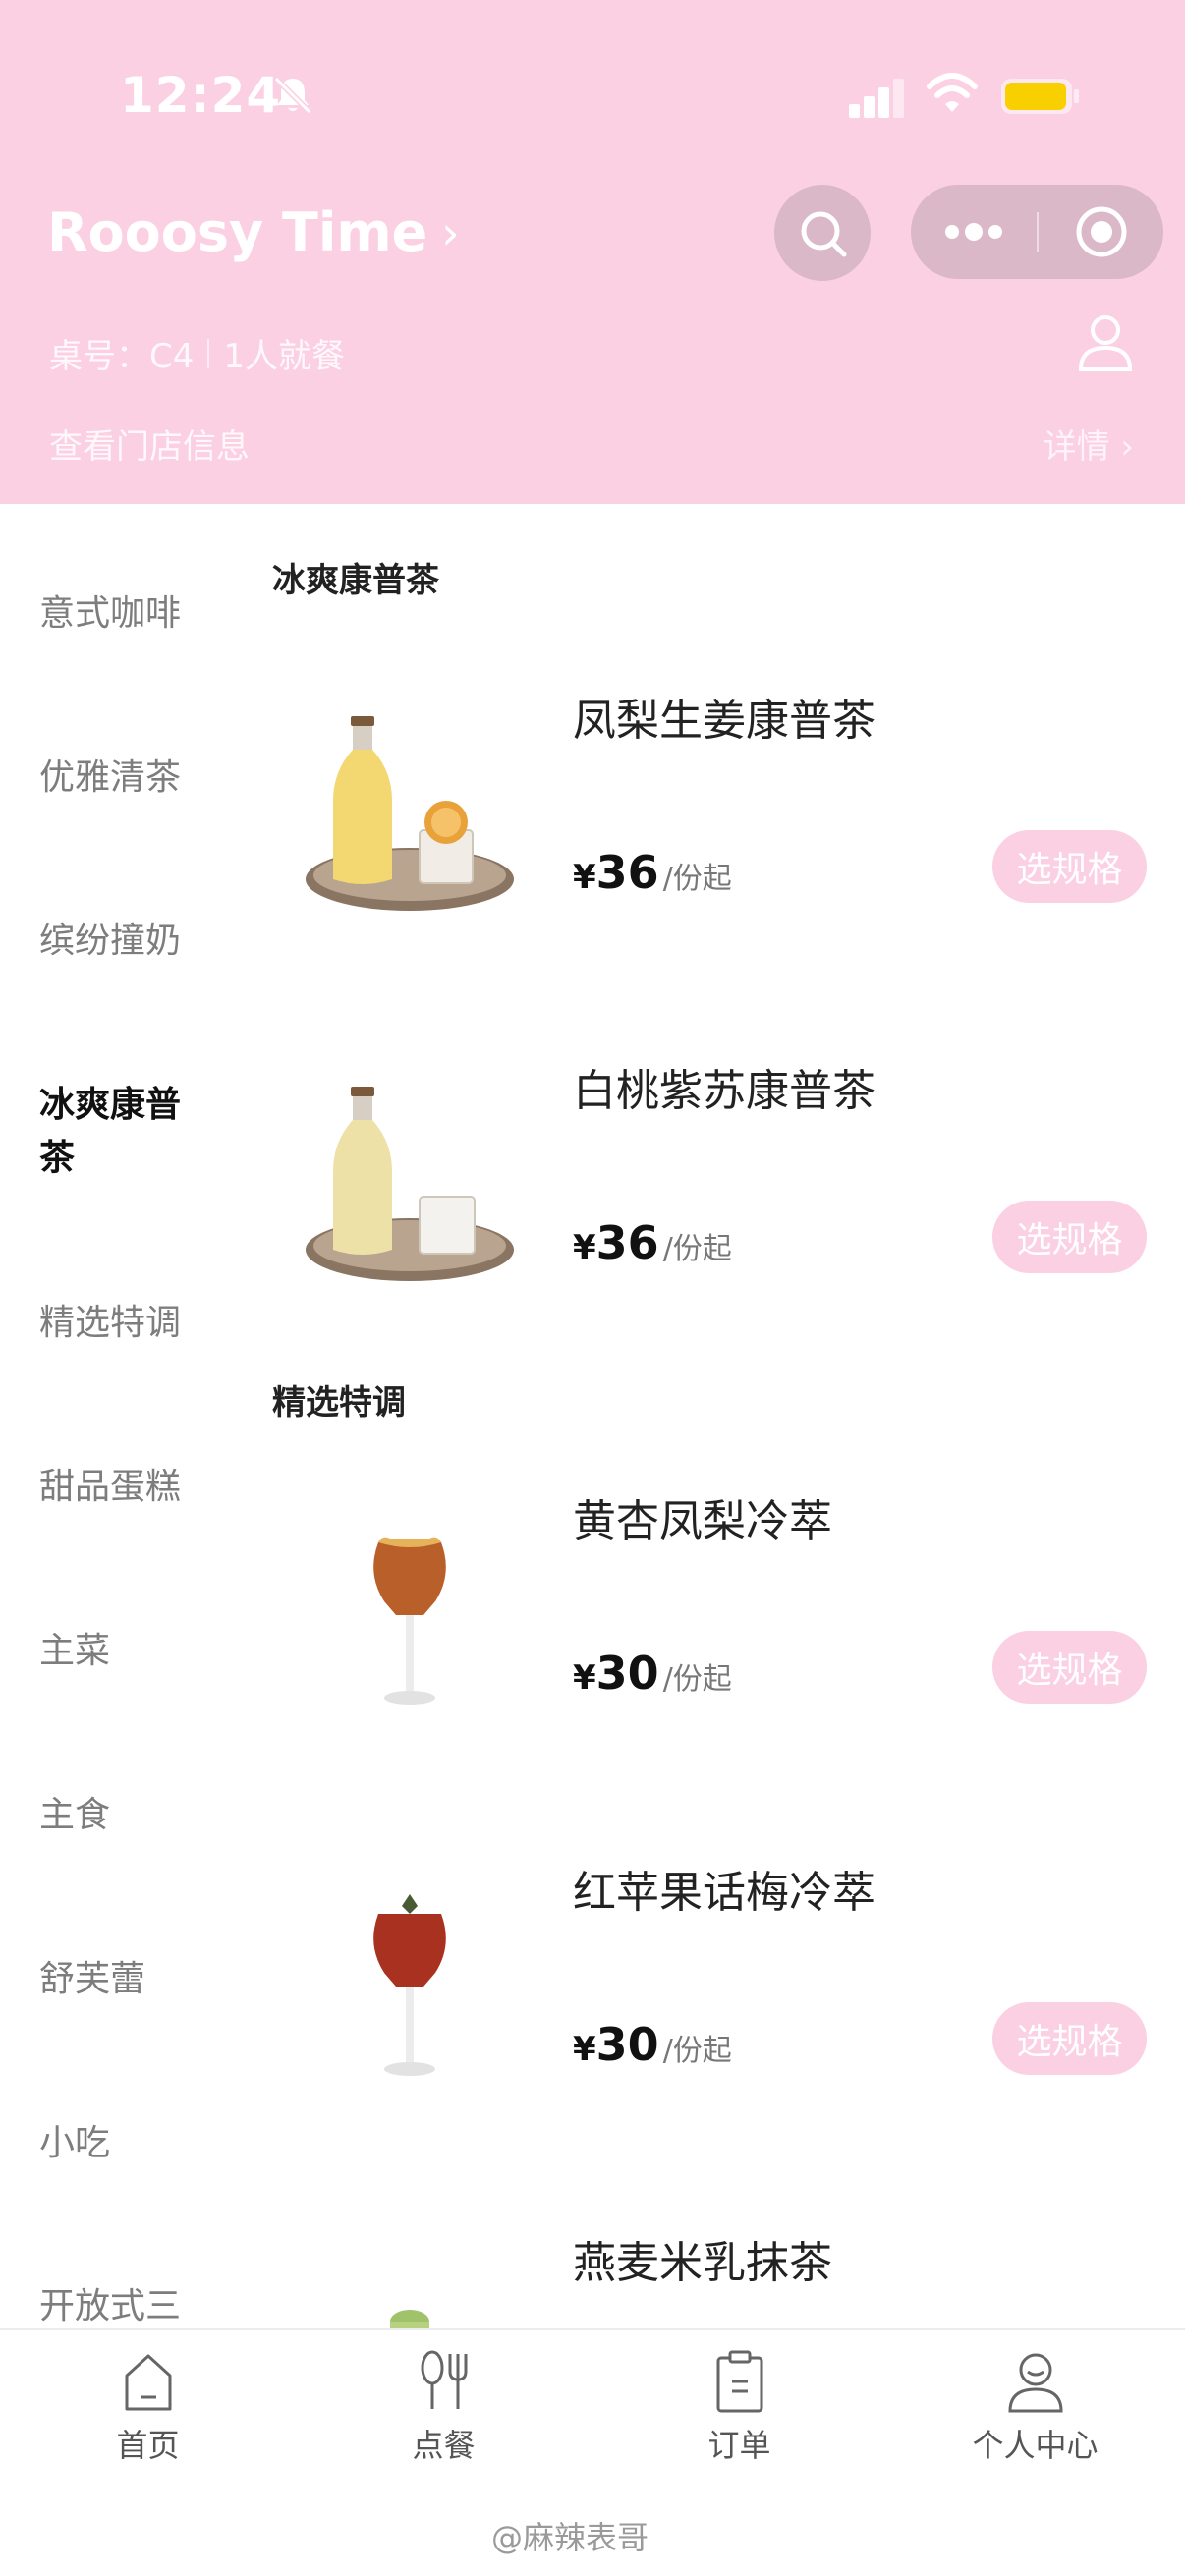 This screenshot has height=2576, width=1185. Describe the element at coordinates (137, 1979) in the screenshot. I see `sidebar-item-souffle: 舒芙蕾` at that location.